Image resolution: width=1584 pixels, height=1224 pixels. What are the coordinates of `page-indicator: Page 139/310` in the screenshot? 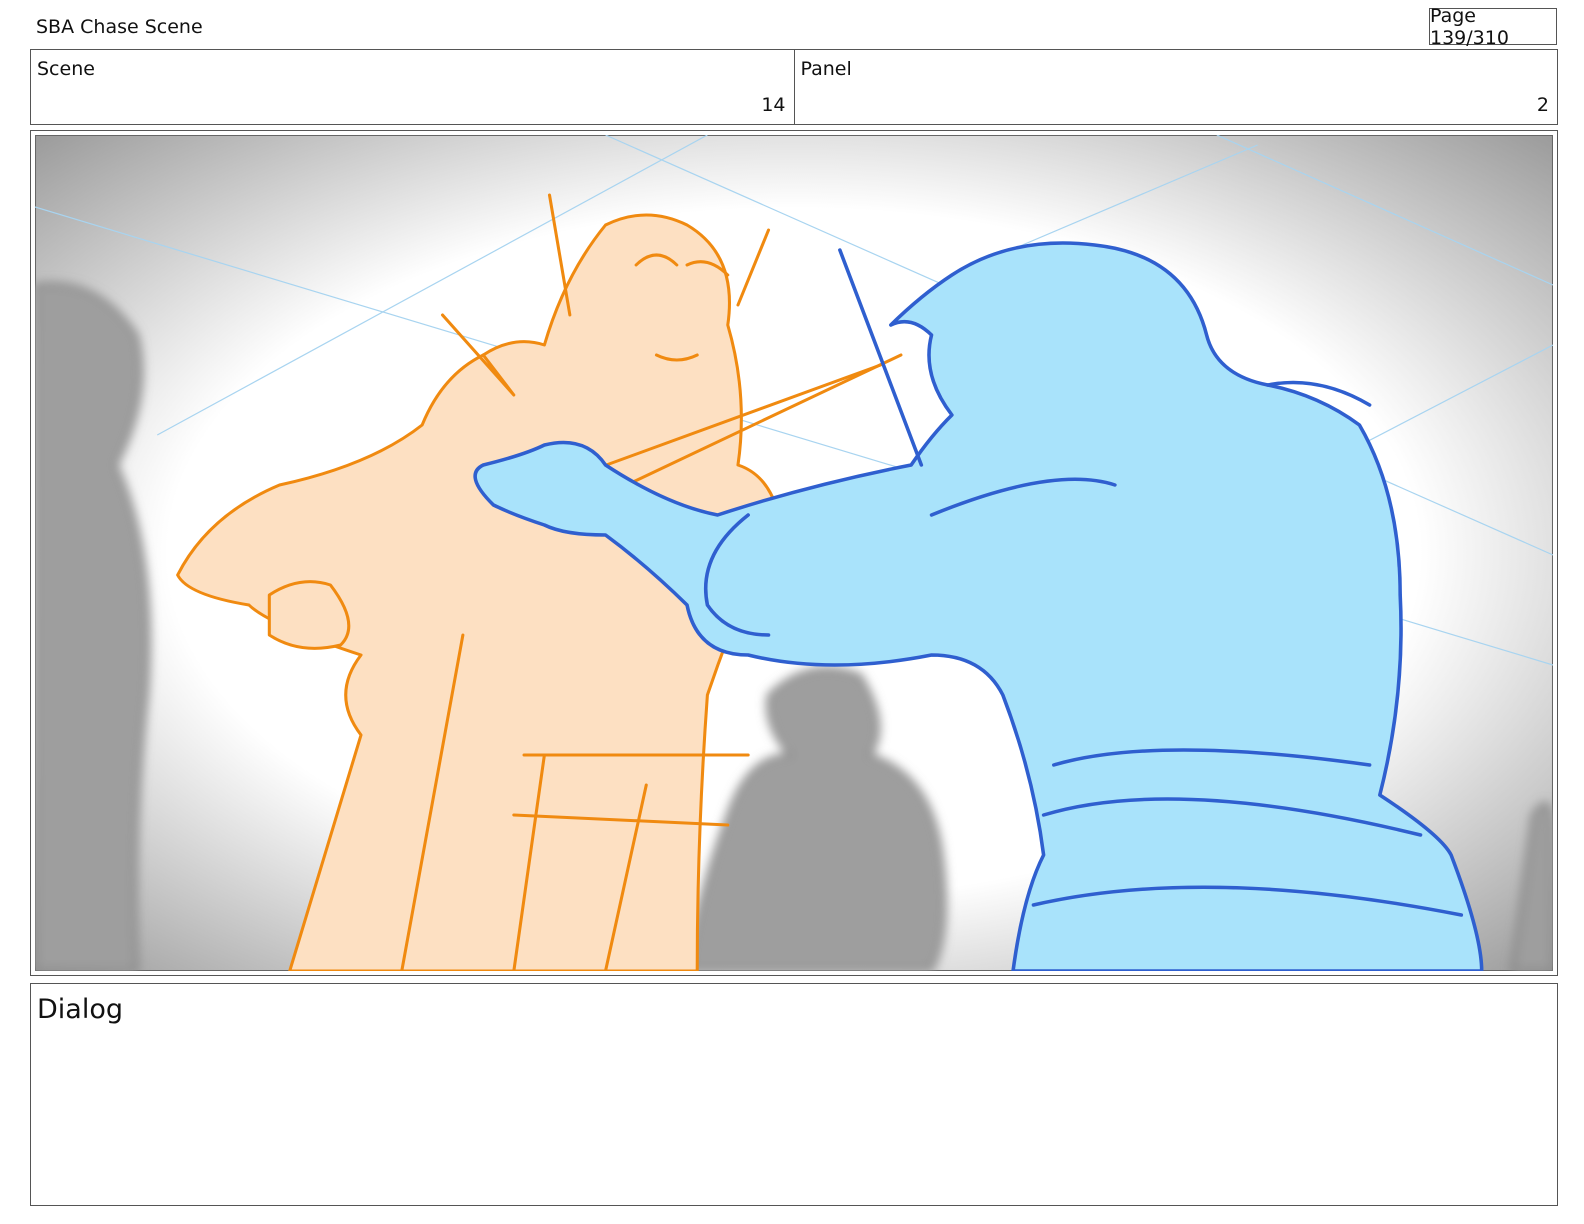 It's located at (1493, 27).